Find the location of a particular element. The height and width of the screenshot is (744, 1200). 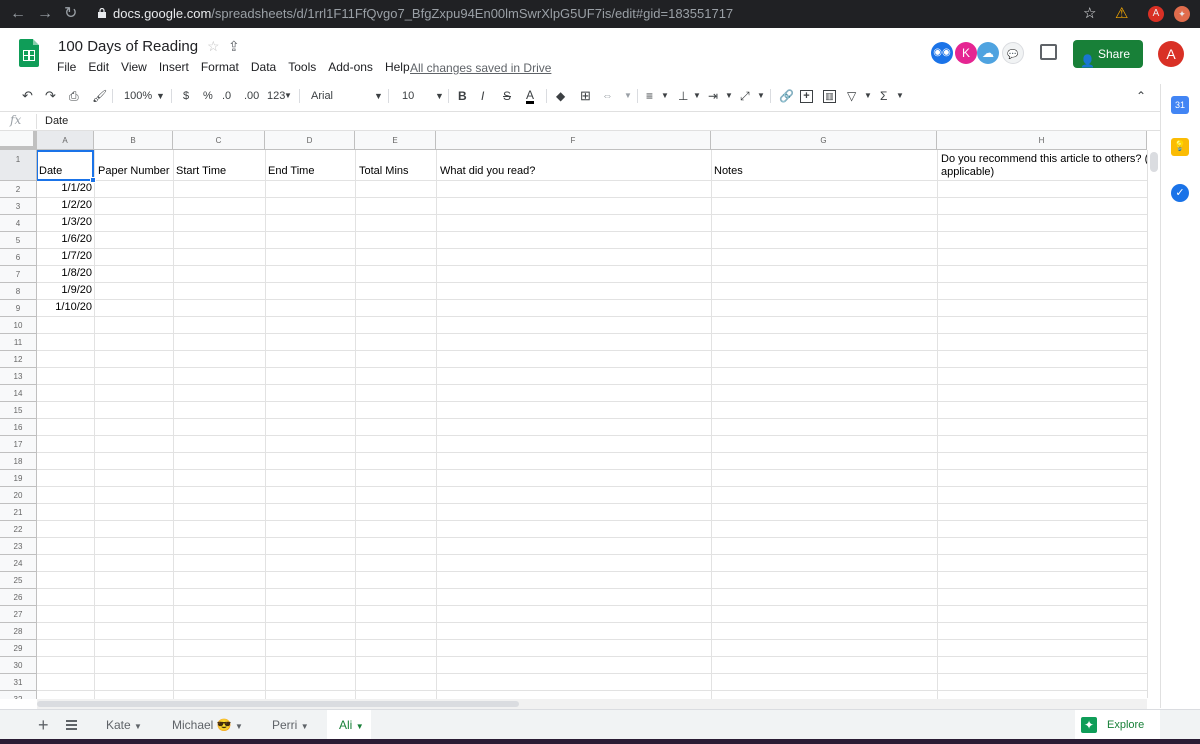

column-header-f: F is located at coordinates (573, 140).